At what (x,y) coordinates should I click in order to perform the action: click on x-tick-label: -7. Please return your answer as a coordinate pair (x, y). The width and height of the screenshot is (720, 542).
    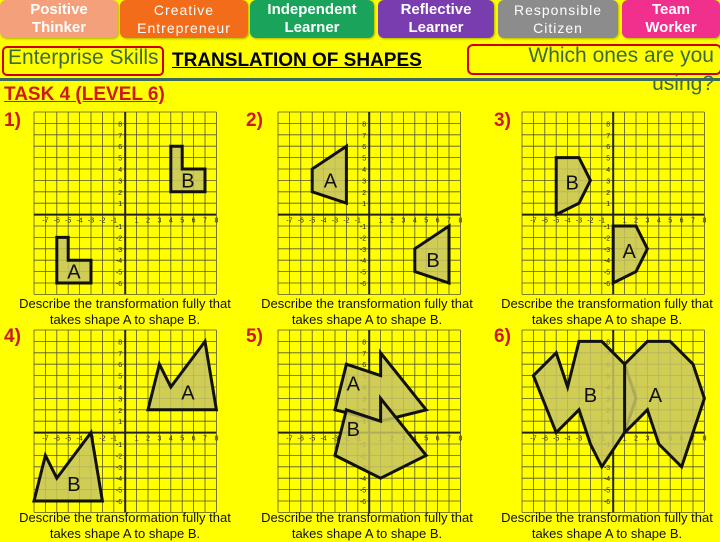
    Looking at the image, I should click on (533, 439).